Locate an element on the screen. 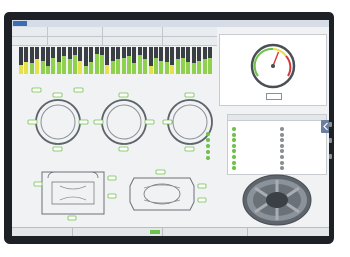 This screenshot has width=350, height=257. menu-tab-active is located at coordinates (20, 23).